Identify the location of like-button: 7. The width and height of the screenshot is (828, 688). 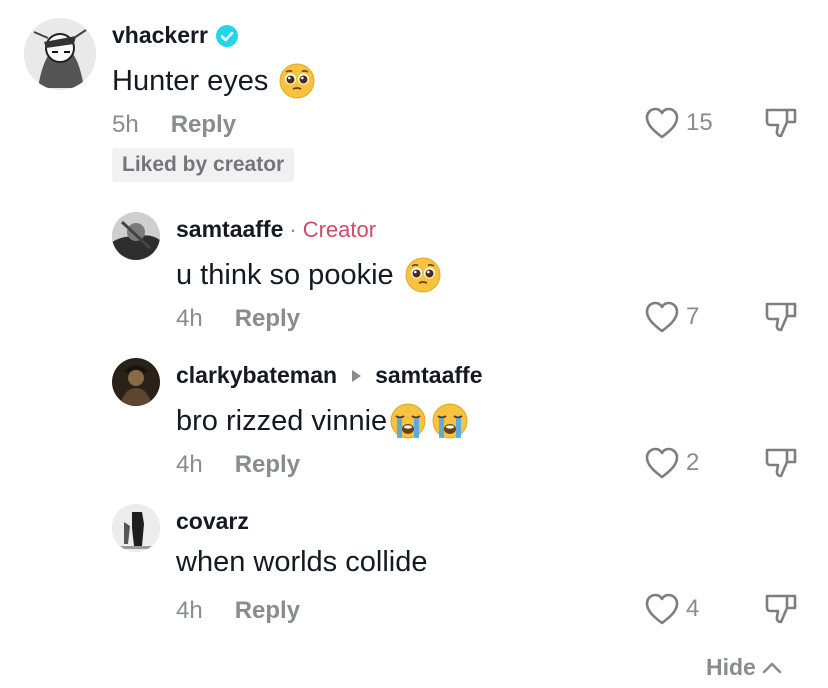
(671, 317).